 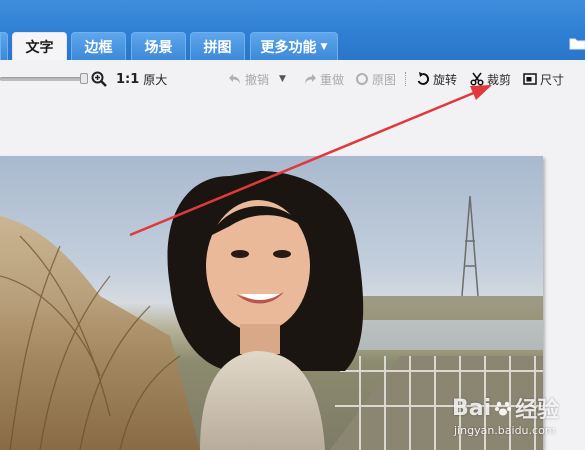 I want to click on baidu-watermark: Bai 经验 jingyan.baidu.com, so click(x=505, y=415).